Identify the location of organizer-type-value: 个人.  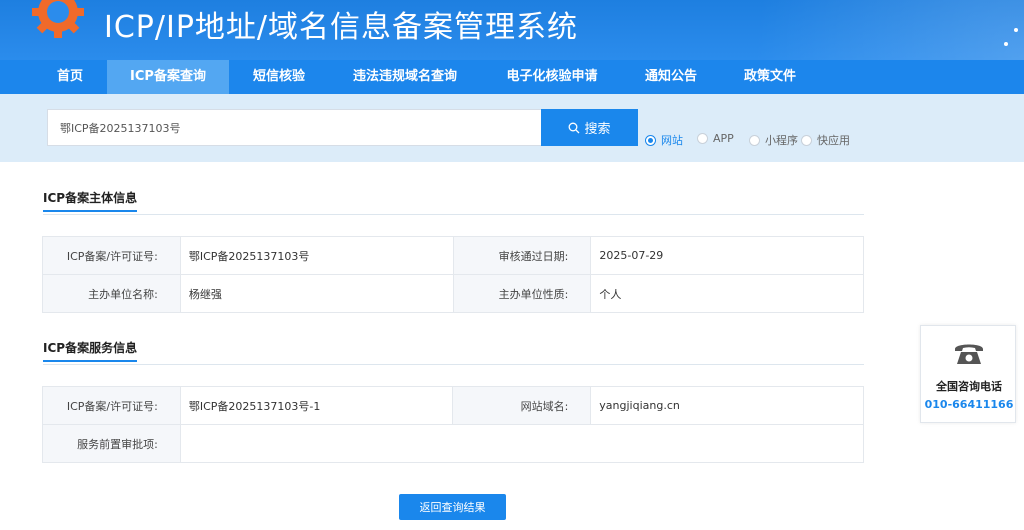
(727, 293).